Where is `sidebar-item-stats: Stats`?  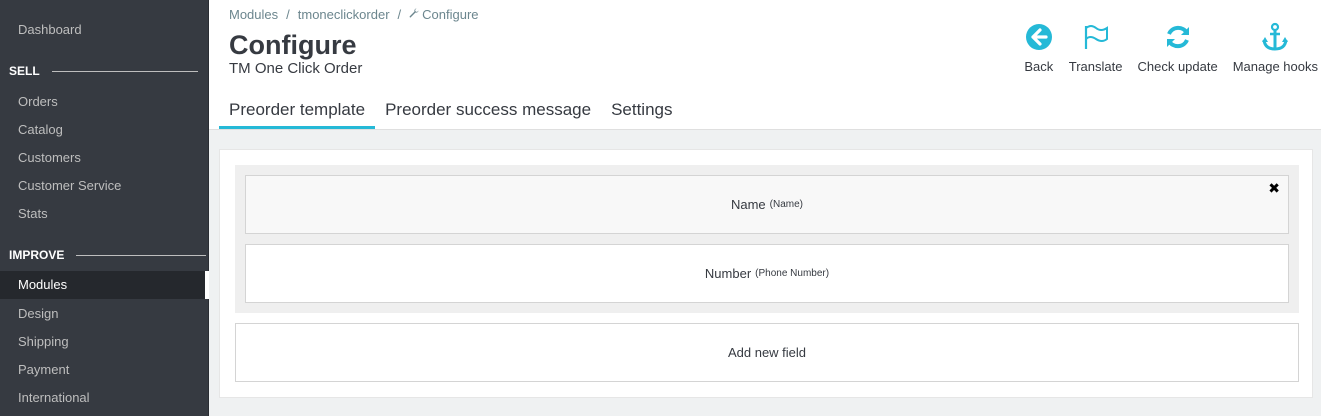 sidebar-item-stats: Stats is located at coordinates (104, 214).